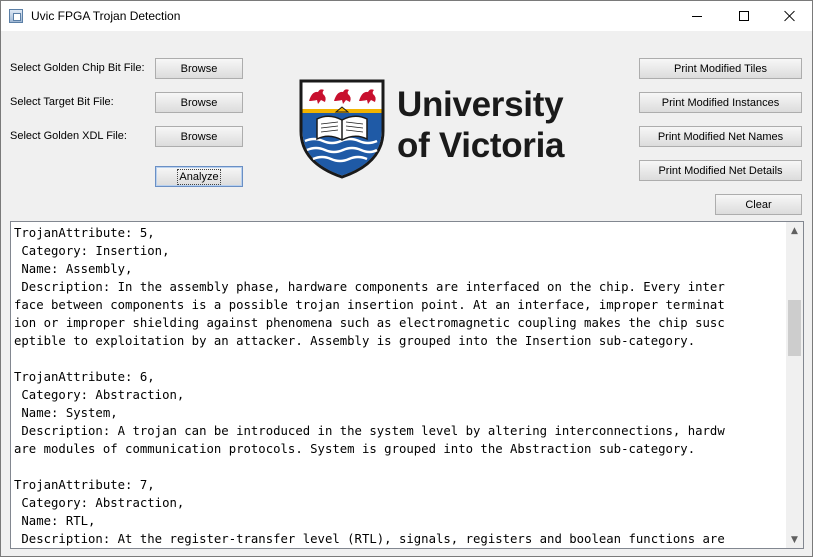  I want to click on browse-golden-xdl-button: Browse, so click(199, 136).